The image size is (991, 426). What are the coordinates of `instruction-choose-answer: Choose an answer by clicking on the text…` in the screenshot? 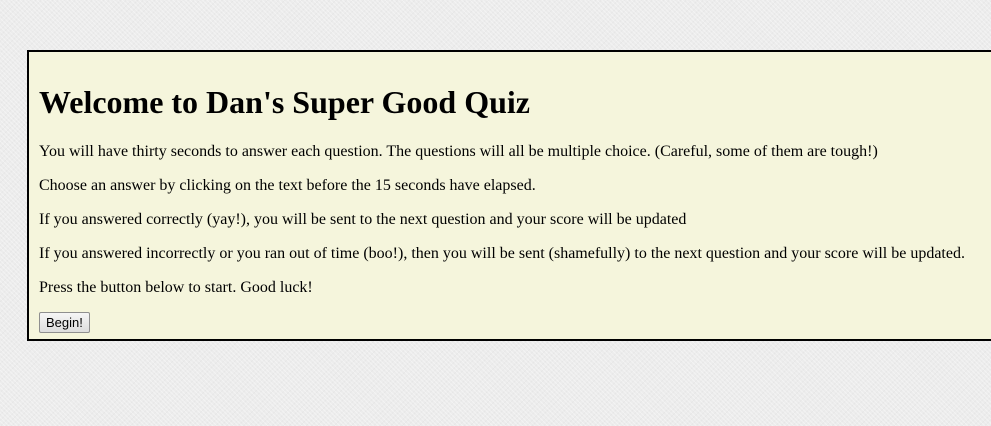 It's located at (287, 185).